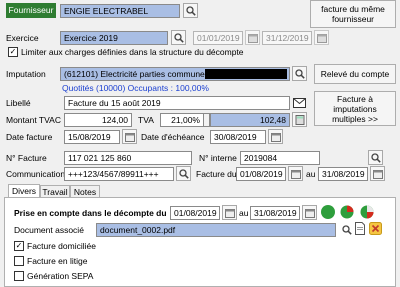 The width and height of the screenshot is (400, 287). What do you see at coordinates (49, 230) in the screenshot?
I see `document-associe-label: Document associé` at bounding box center [49, 230].